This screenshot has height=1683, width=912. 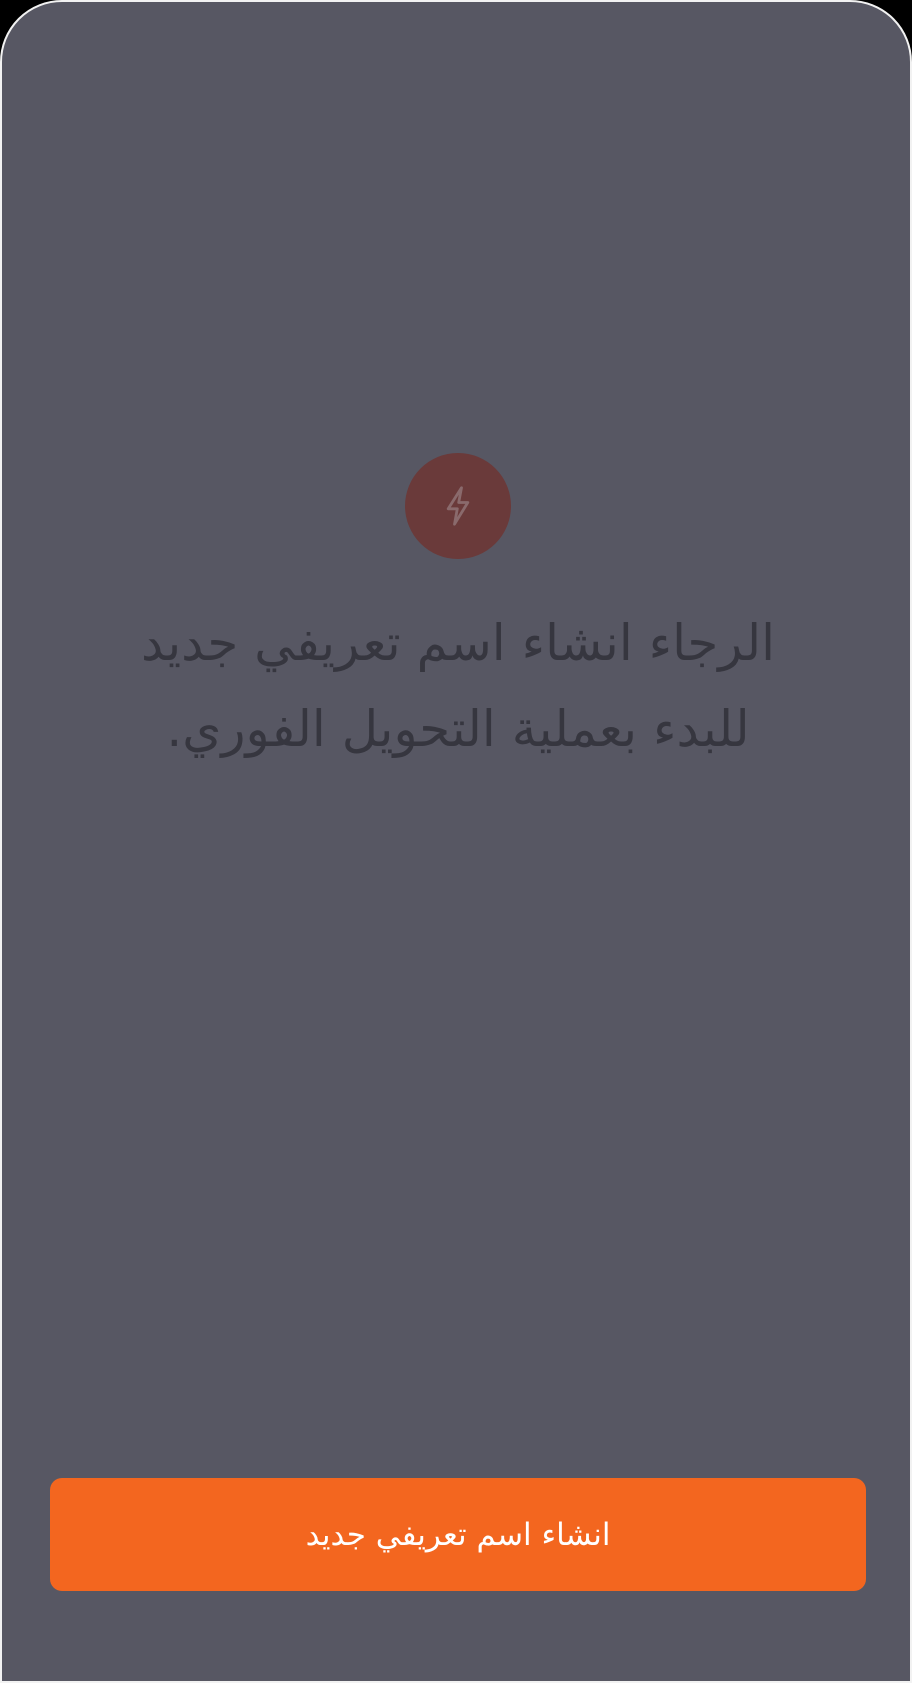 I want to click on lightning-icon-badge, so click(x=458, y=506).